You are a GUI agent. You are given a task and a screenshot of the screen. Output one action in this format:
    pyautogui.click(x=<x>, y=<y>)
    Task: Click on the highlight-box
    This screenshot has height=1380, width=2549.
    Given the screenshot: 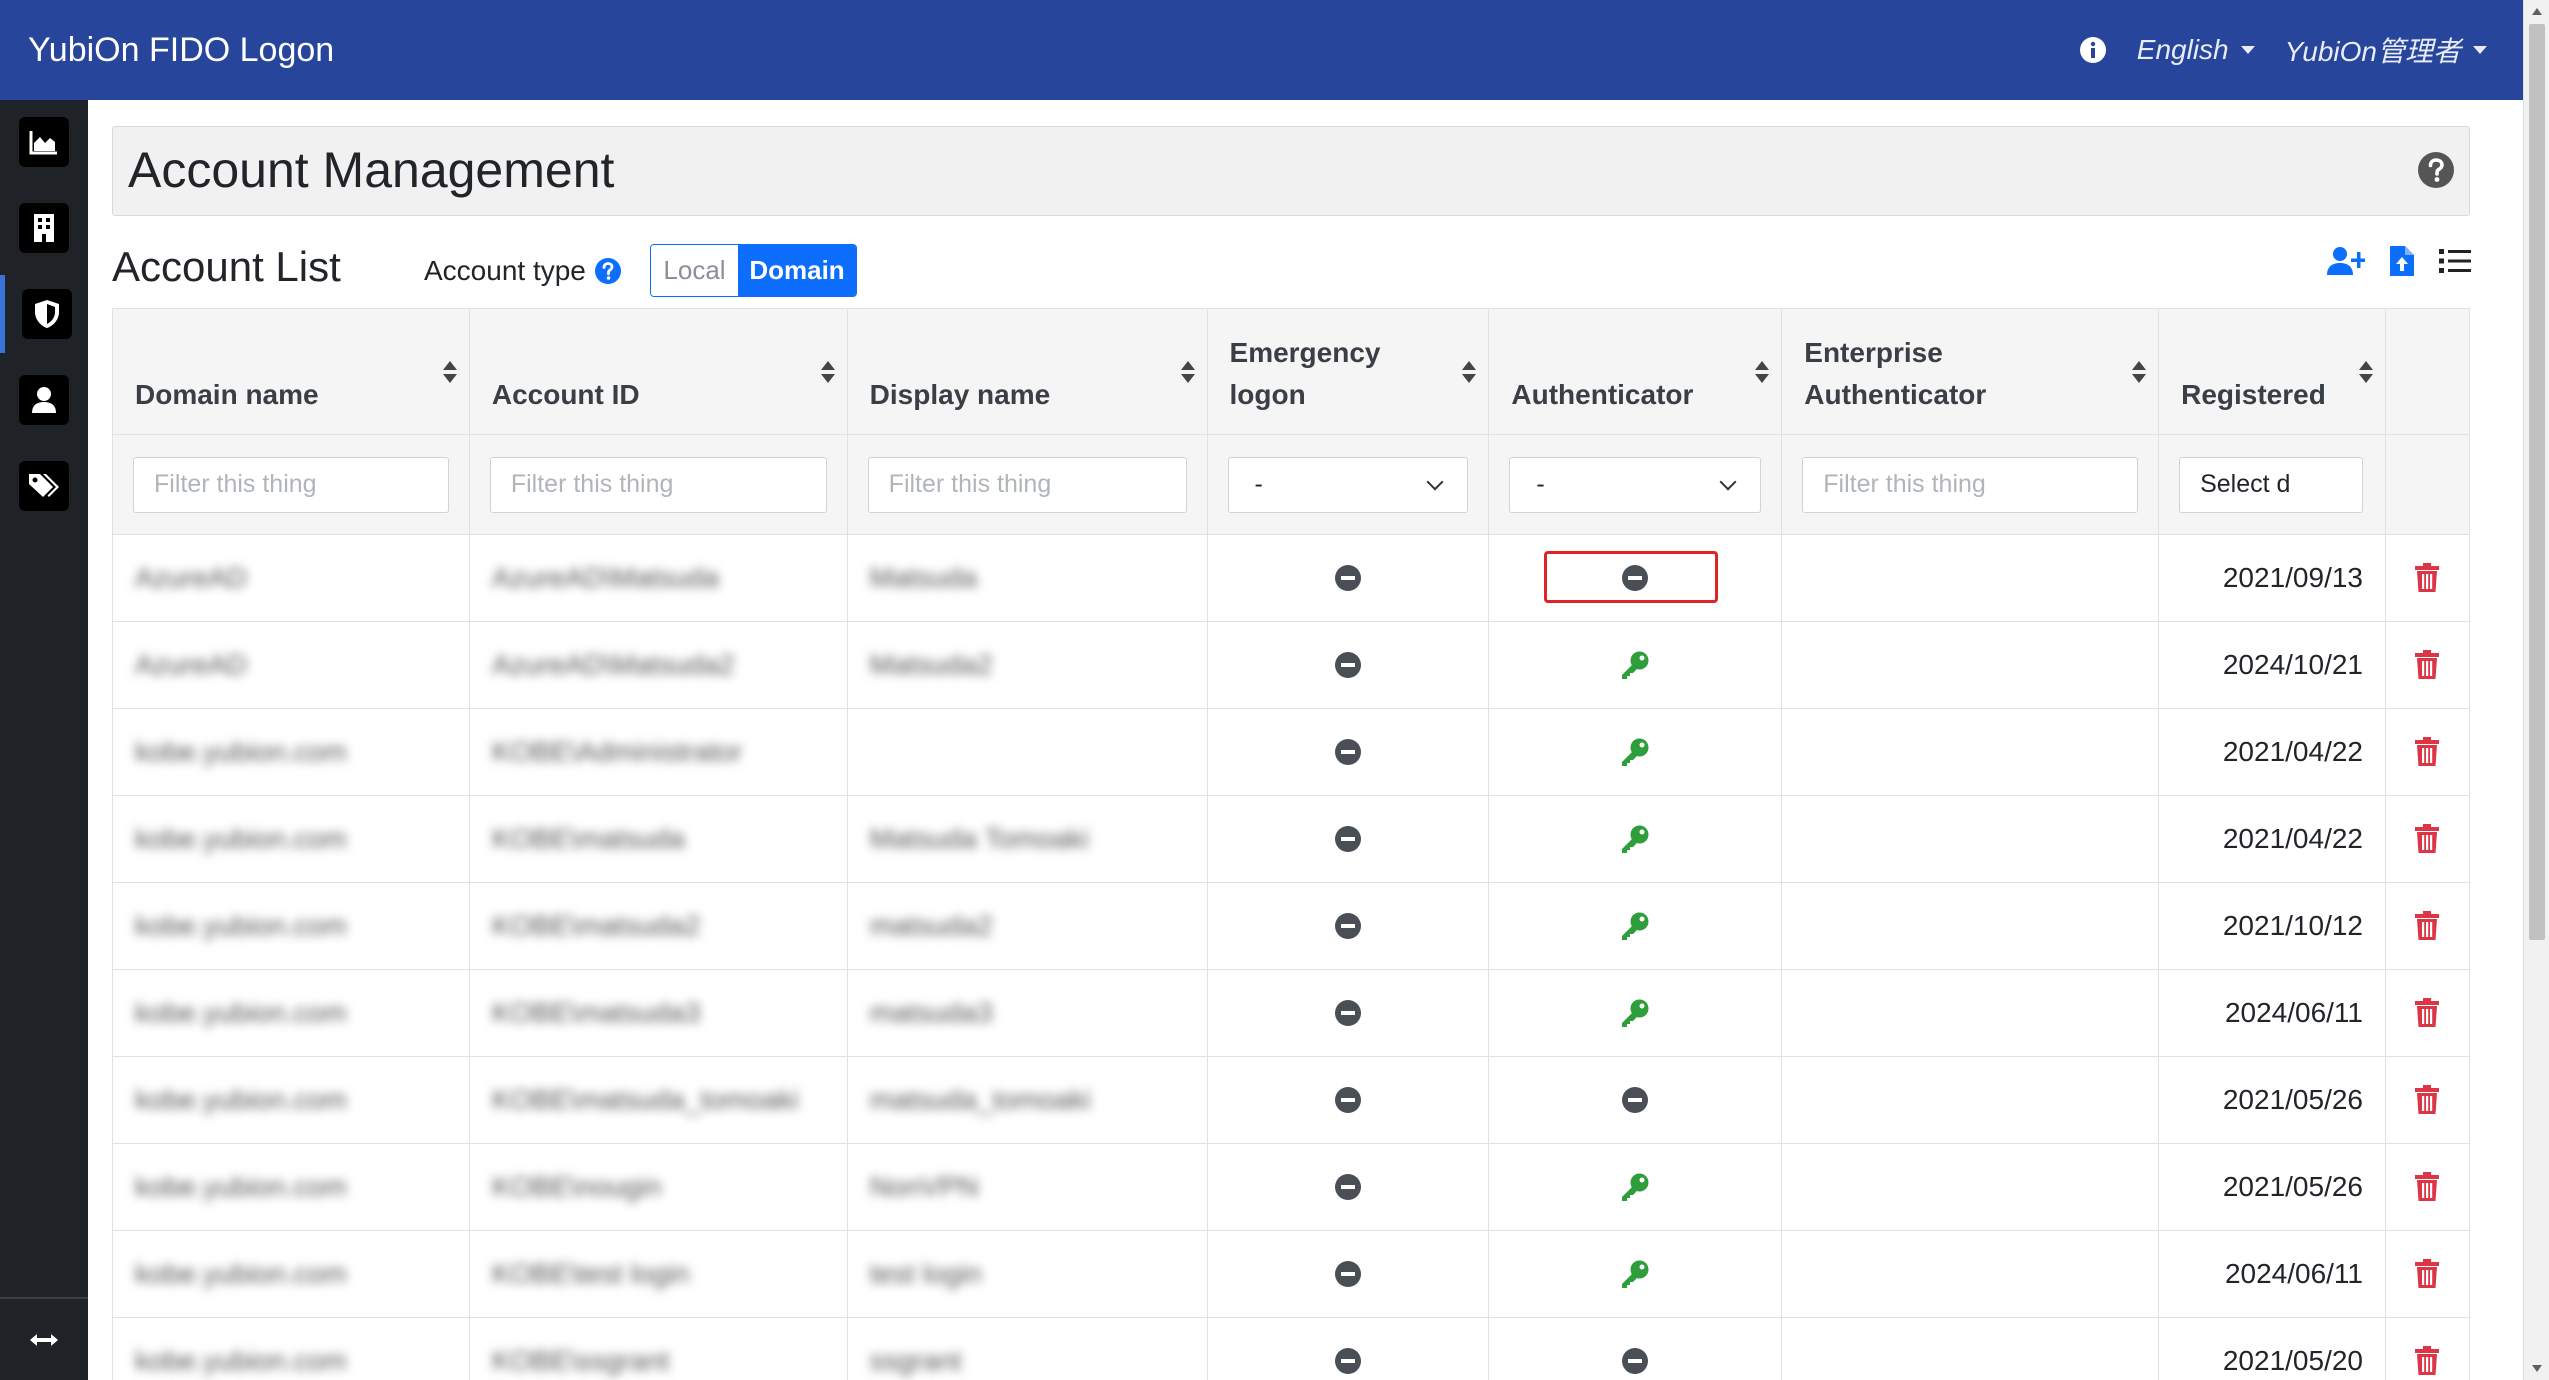 What is the action you would take?
    pyautogui.click(x=1631, y=577)
    